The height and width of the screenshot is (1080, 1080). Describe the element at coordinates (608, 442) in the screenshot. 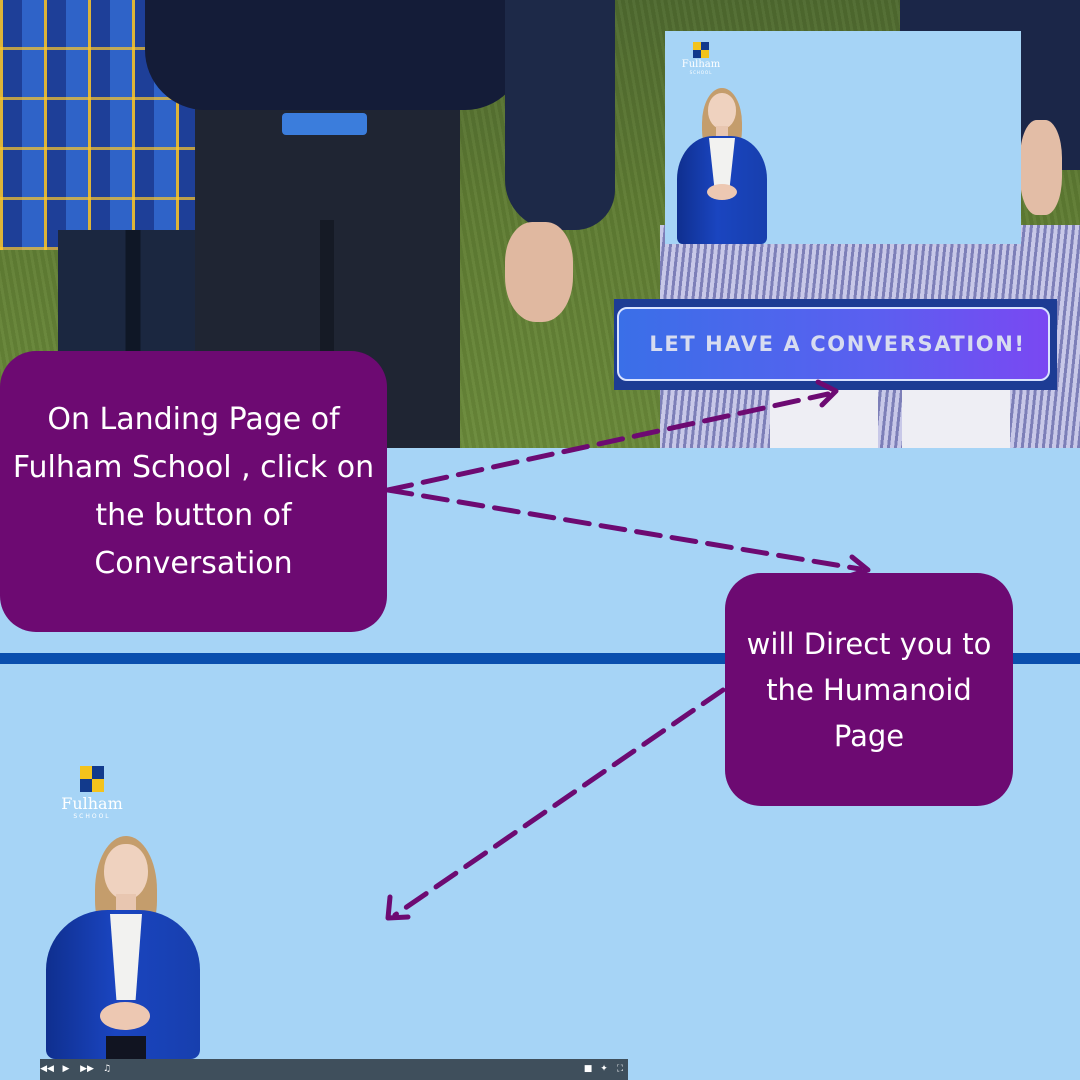

I see `arrow-to-cta-button` at that location.